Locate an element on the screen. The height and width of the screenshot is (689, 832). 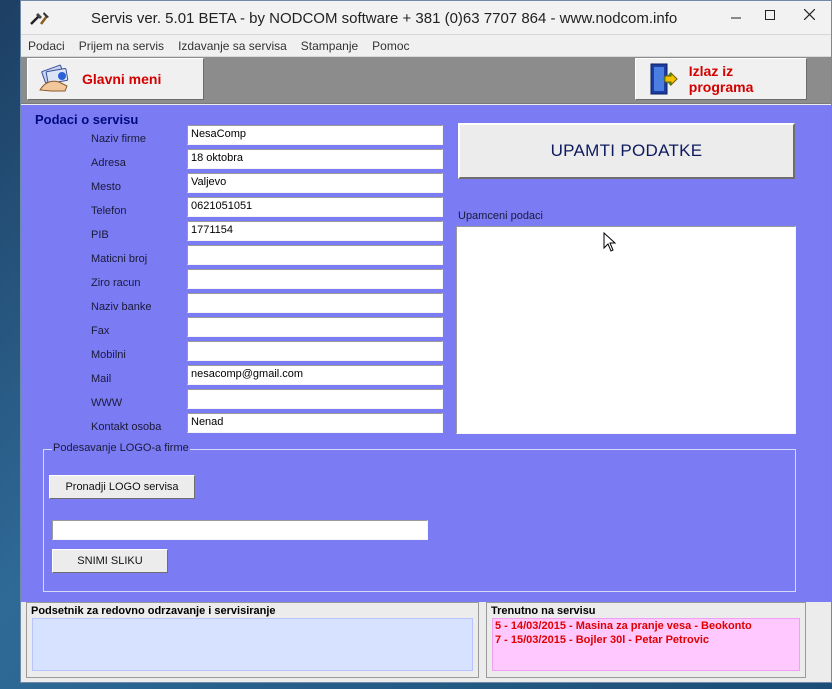
minimize-button is located at coordinates (736, 16).